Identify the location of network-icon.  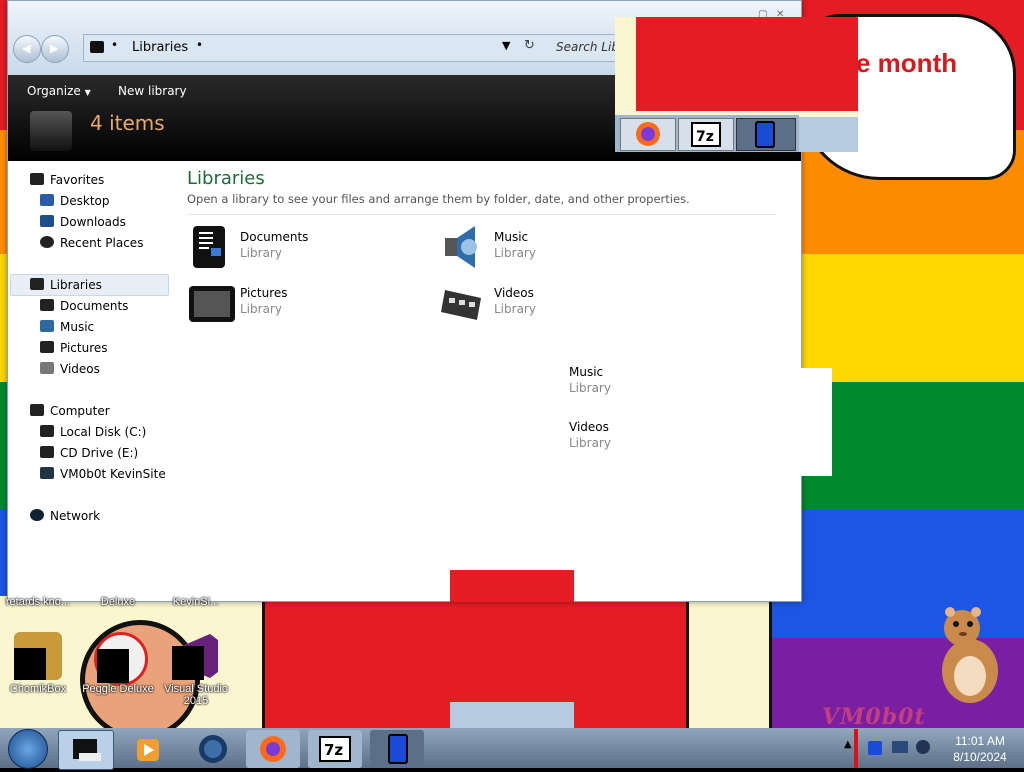
(37, 515).